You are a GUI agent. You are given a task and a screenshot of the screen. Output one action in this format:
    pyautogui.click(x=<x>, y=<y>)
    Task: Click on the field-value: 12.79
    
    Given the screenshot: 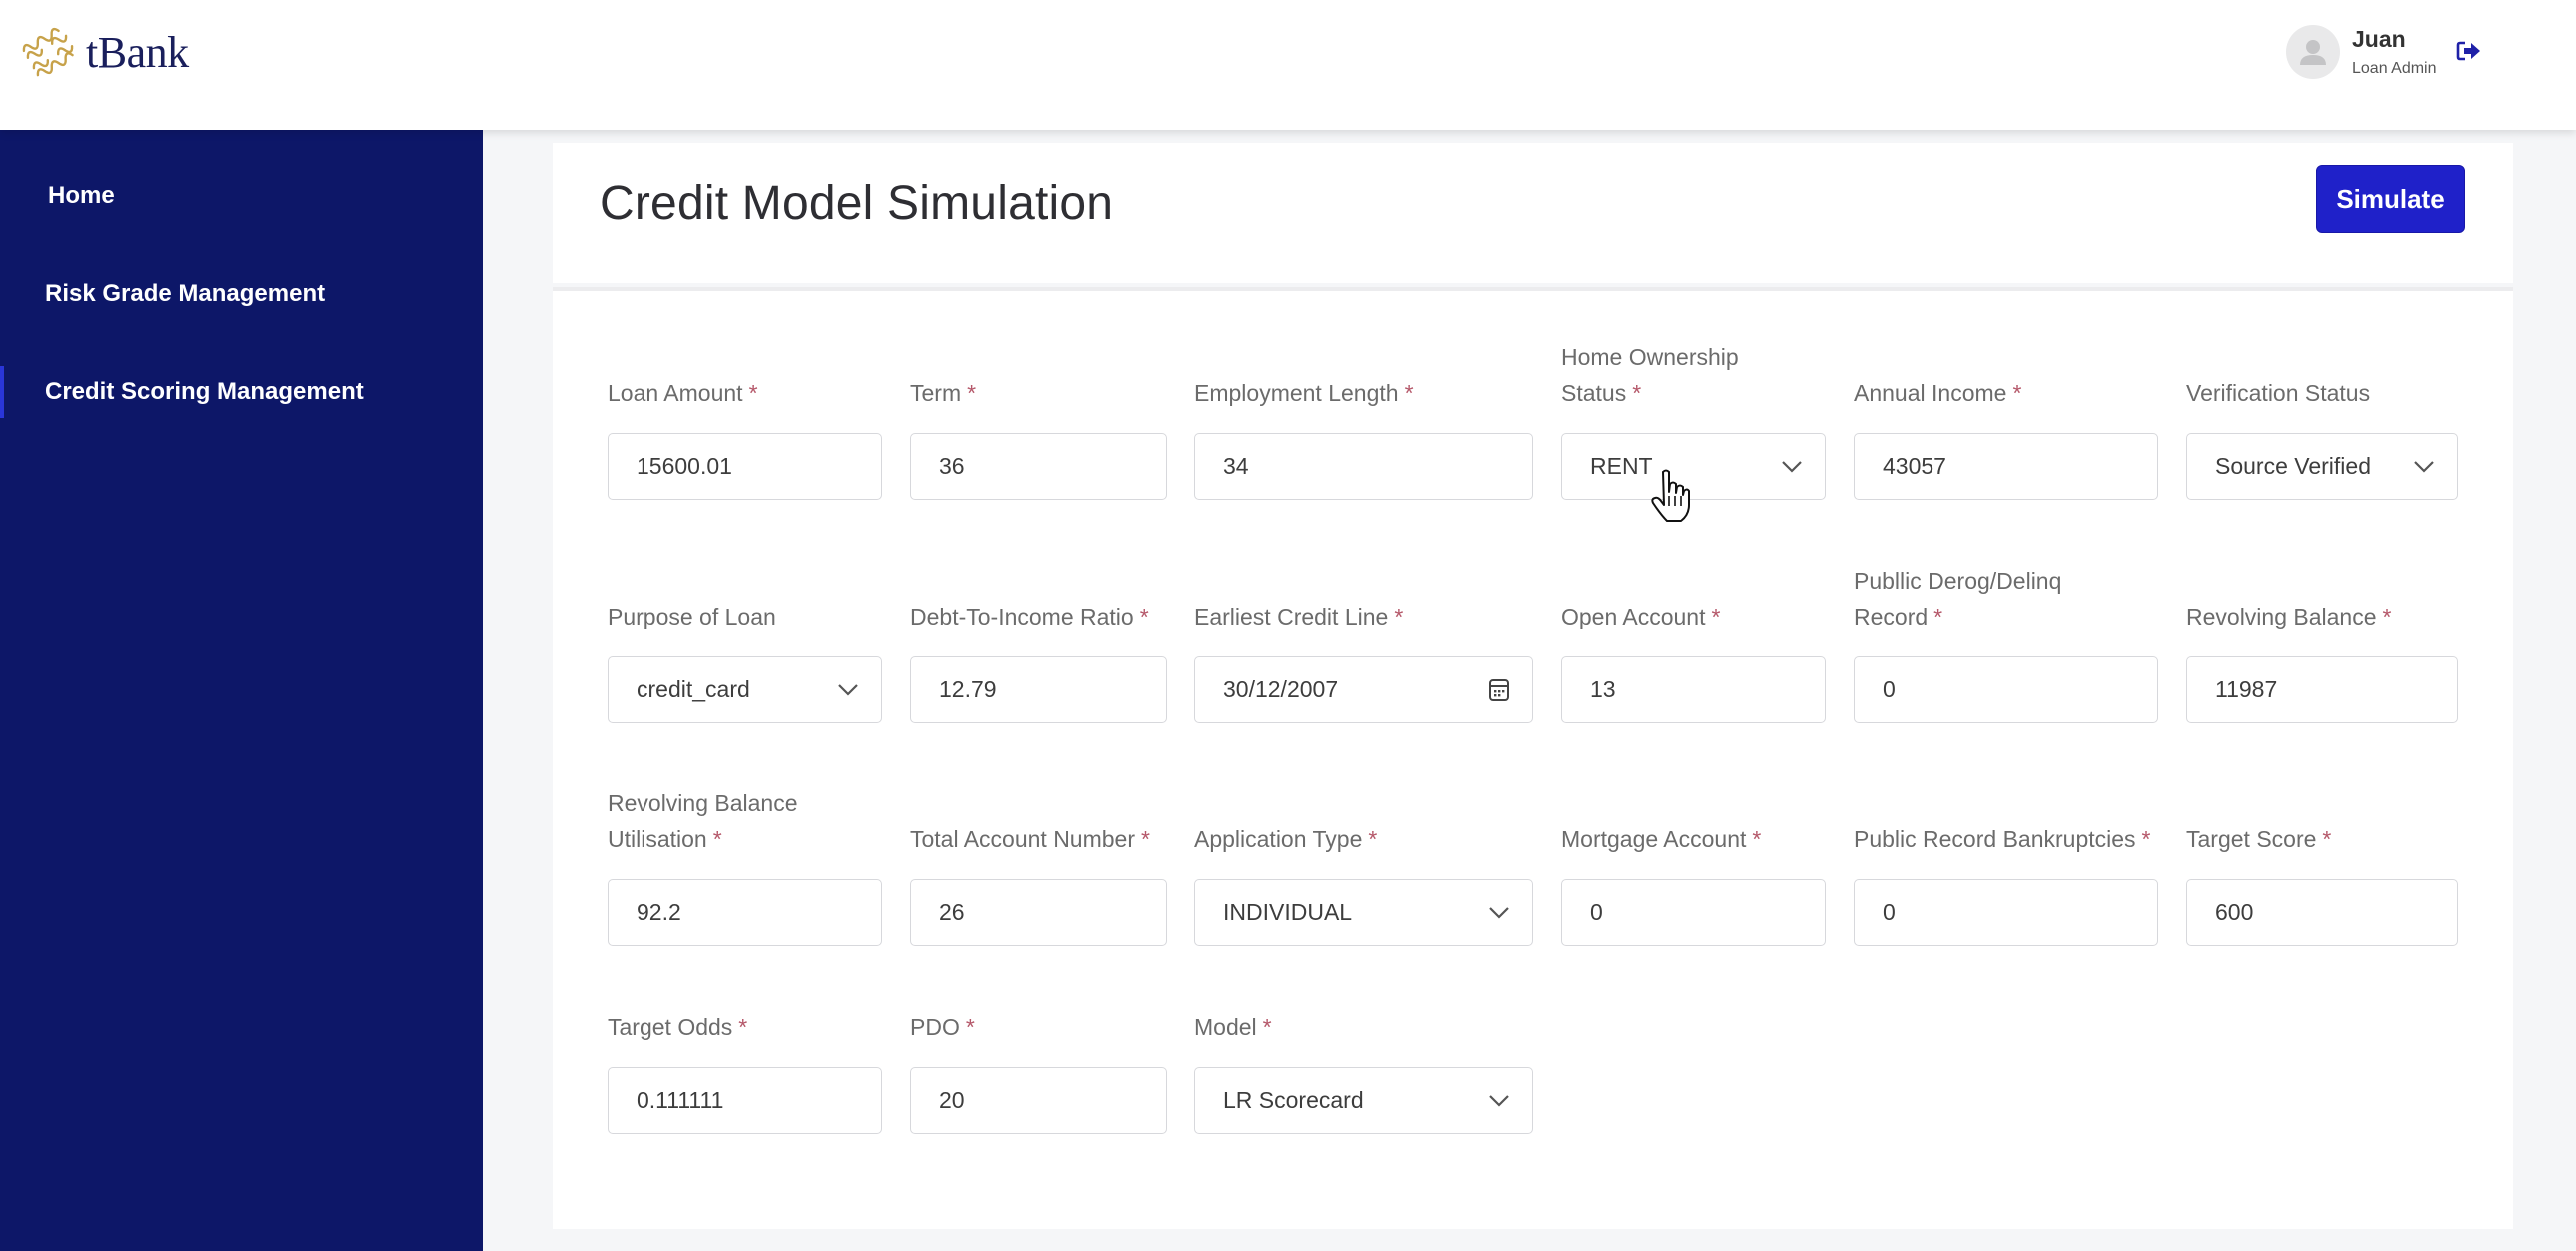 What is the action you would take?
    pyautogui.click(x=968, y=689)
    